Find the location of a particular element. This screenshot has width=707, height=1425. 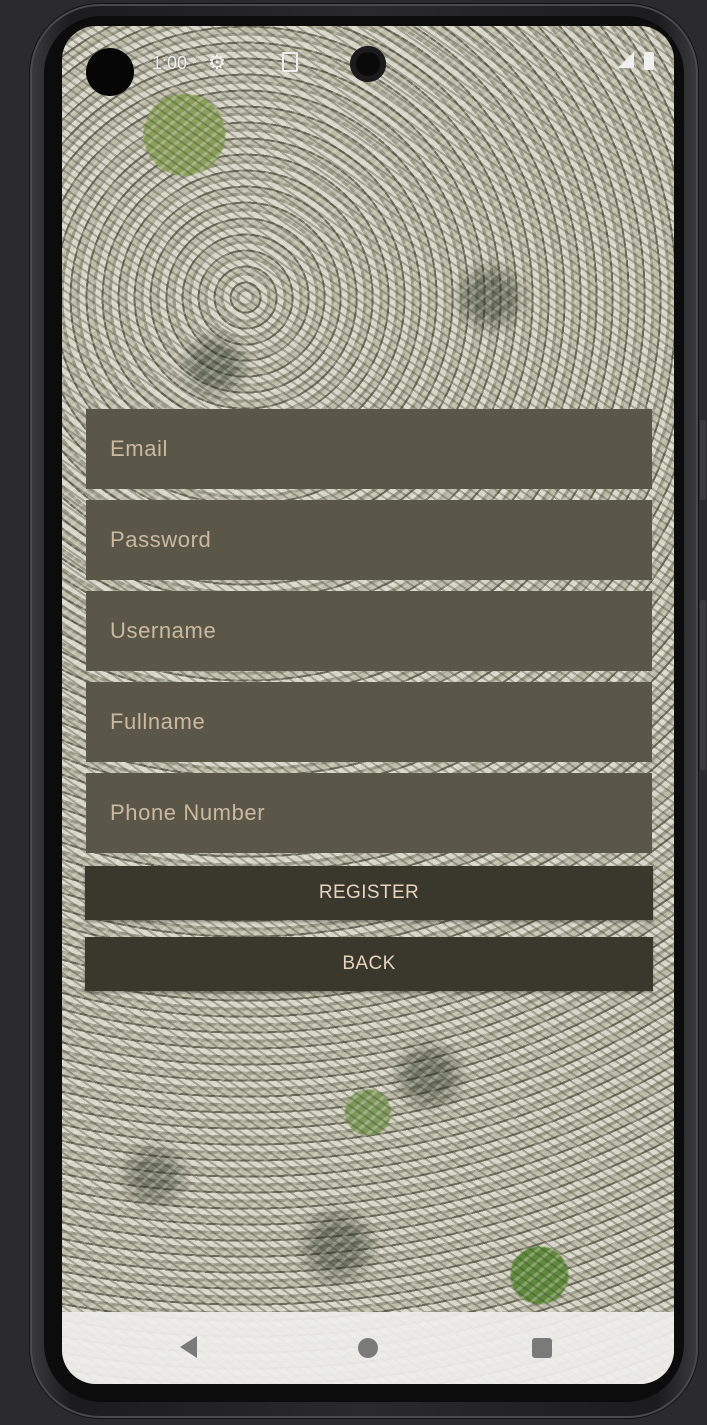

status-icons-right is located at coordinates (636, 61).